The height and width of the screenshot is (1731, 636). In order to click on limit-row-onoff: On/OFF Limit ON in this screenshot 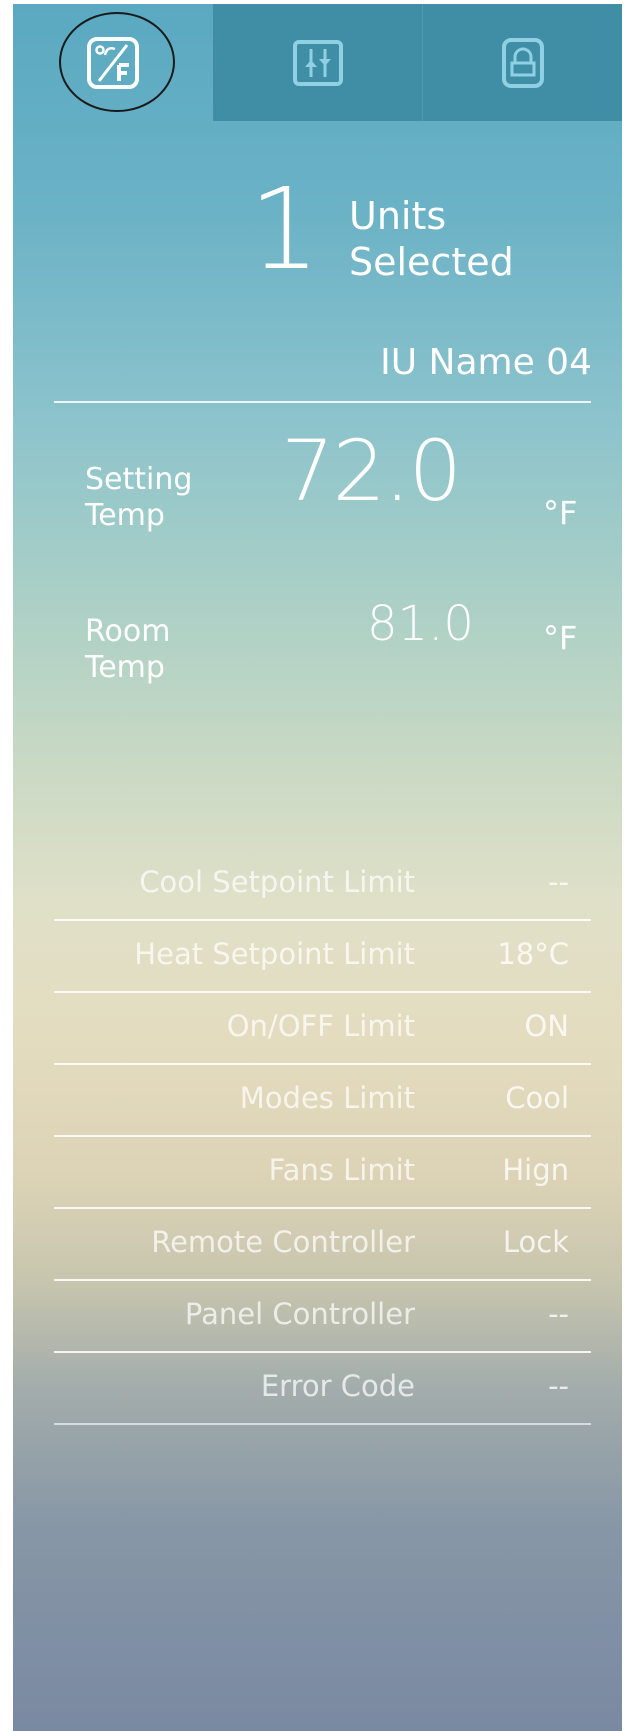, I will do `click(322, 1029)`.